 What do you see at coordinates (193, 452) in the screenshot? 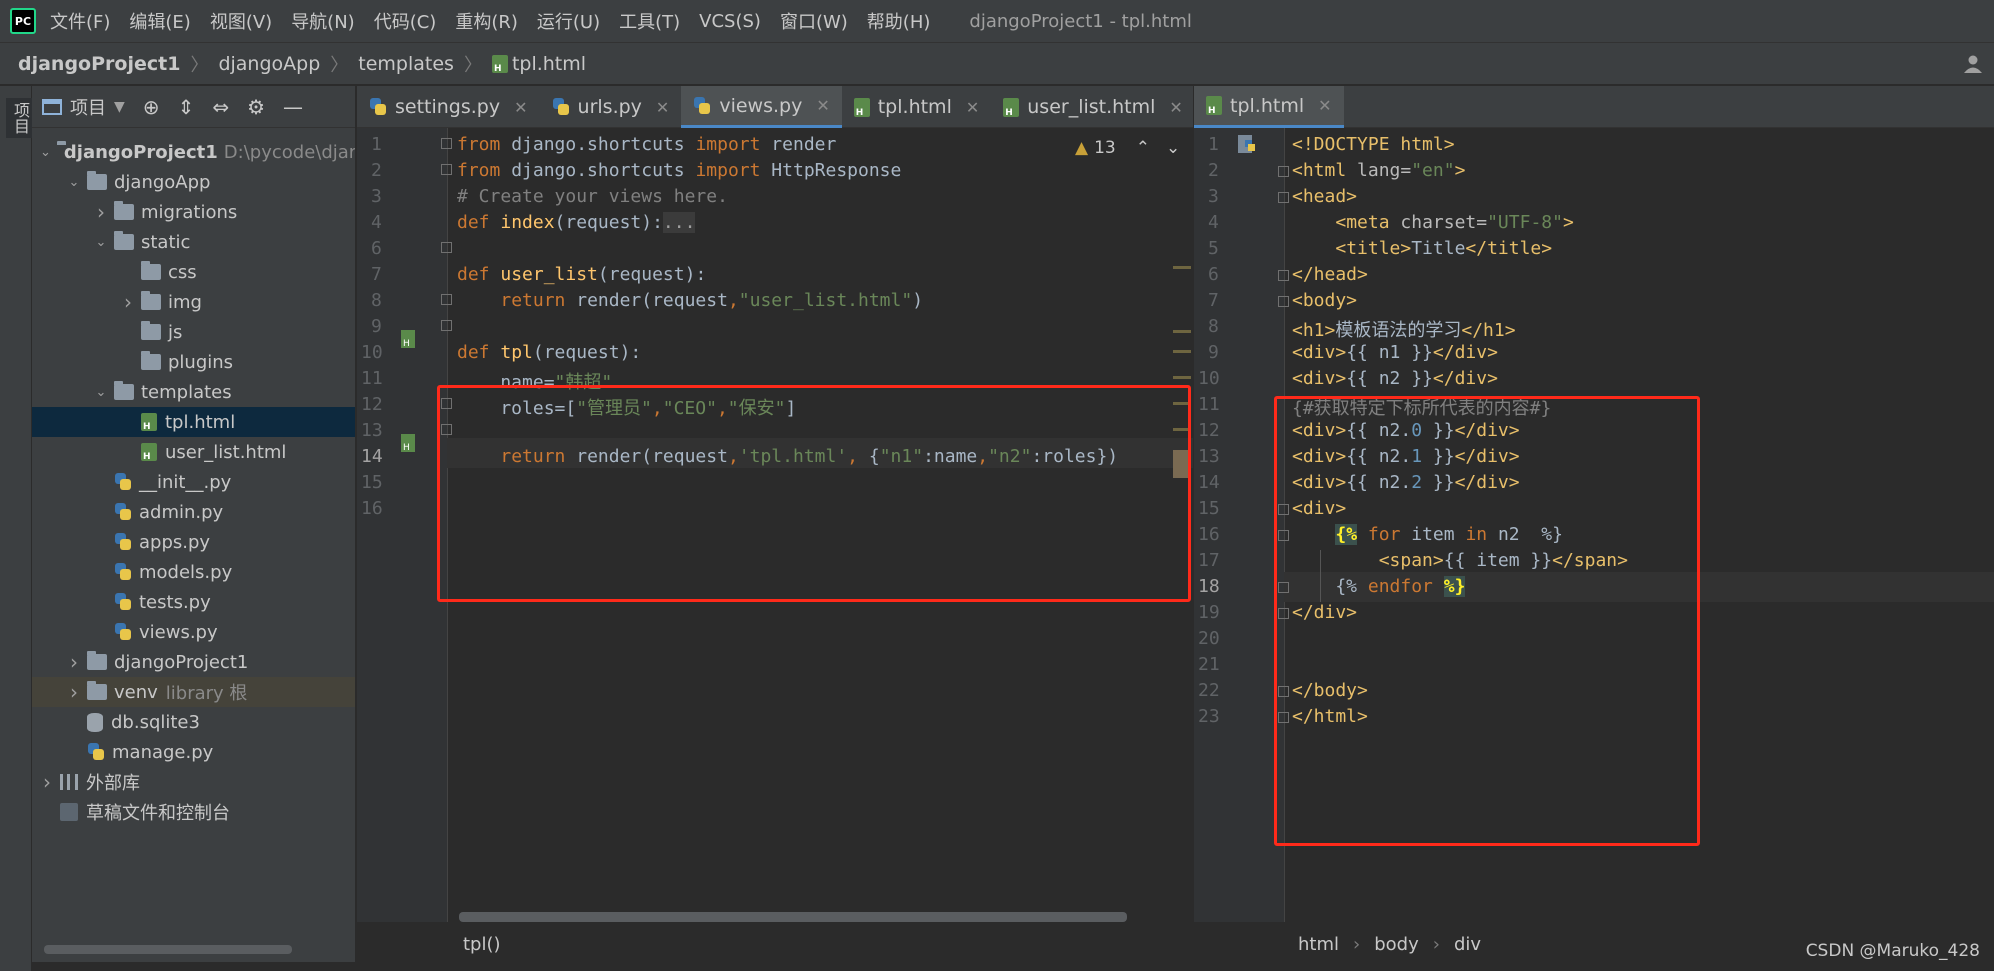
I see `tree-item-user-list-html: user_list.html` at bounding box center [193, 452].